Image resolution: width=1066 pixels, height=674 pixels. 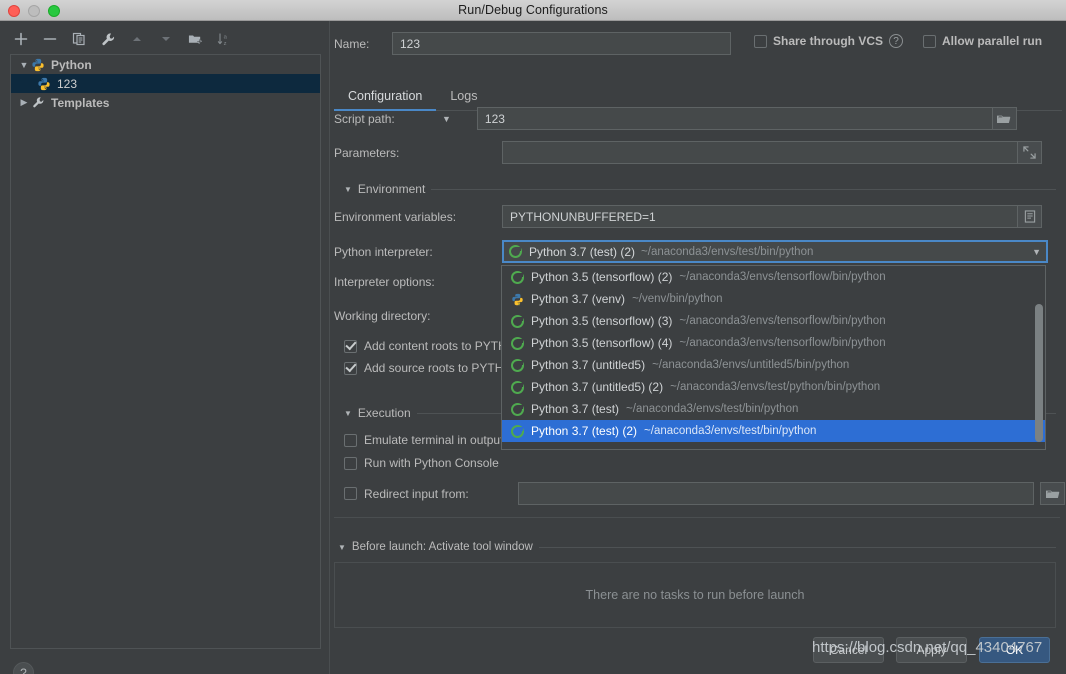 What do you see at coordinates (446, 119) in the screenshot?
I see `script-path-type-chevron-down-icon: ▼` at bounding box center [446, 119].